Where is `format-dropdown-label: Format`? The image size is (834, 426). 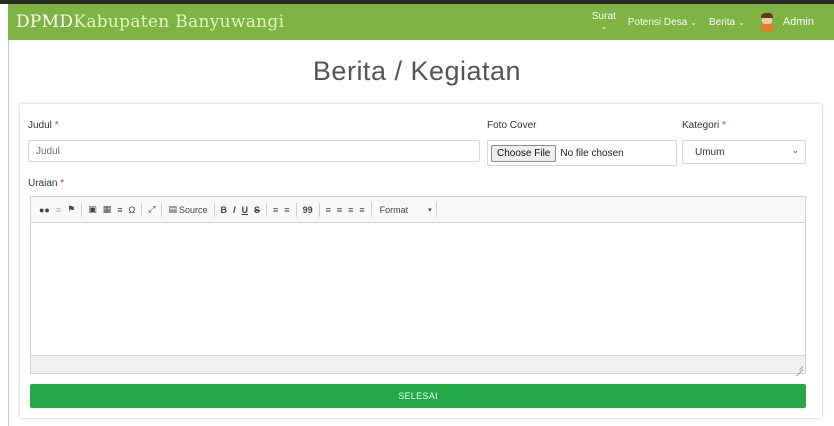
format-dropdown-label: Format is located at coordinates (394, 209).